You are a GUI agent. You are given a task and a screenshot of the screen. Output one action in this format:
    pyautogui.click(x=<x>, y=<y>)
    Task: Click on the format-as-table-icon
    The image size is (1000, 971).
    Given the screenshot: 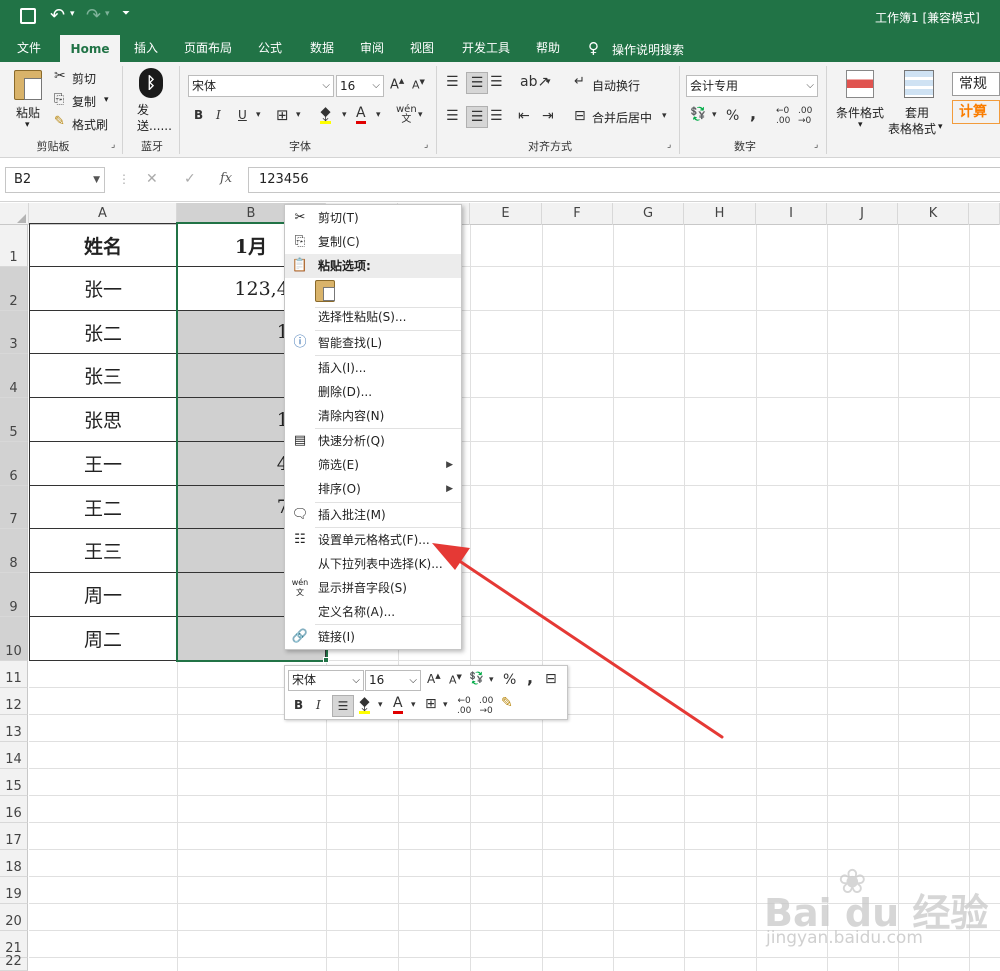 What is the action you would take?
    pyautogui.click(x=919, y=84)
    